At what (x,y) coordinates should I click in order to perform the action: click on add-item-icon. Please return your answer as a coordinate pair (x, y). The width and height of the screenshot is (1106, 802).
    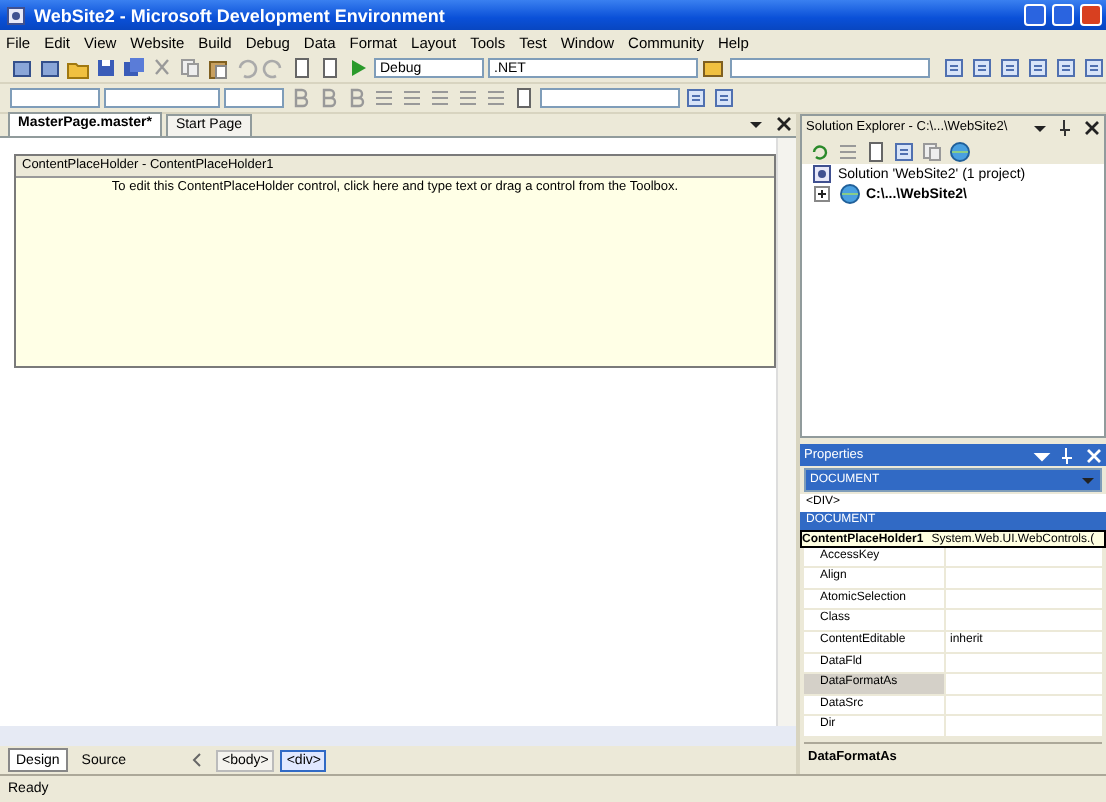
    Looking at the image, I should click on (50, 68).